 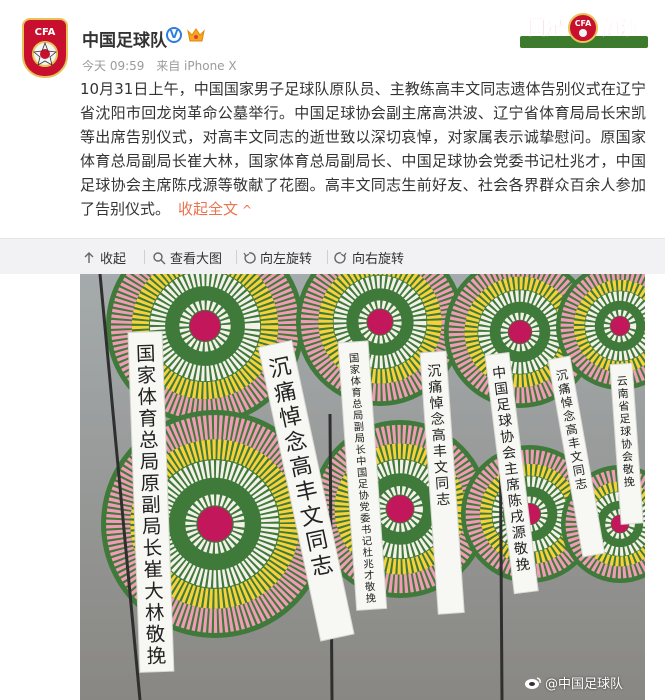 What do you see at coordinates (196, 66) in the screenshot?
I see `post-source: 来自 iPhone X` at bounding box center [196, 66].